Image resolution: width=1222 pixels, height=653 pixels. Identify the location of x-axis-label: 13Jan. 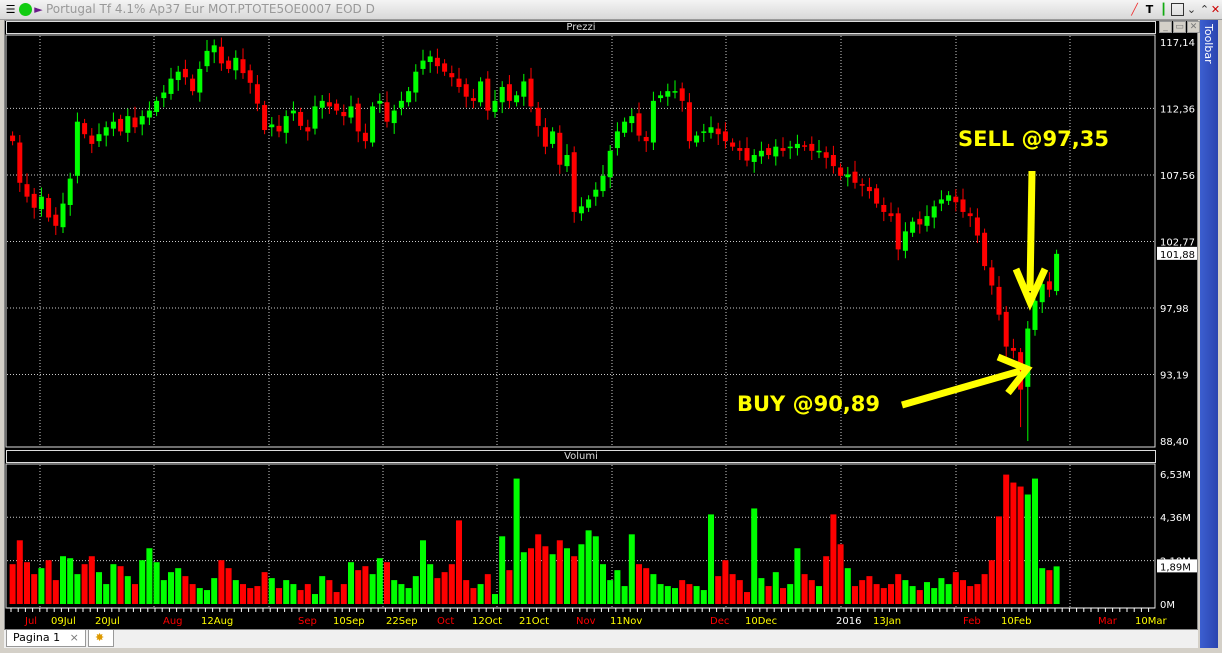
(887, 621).